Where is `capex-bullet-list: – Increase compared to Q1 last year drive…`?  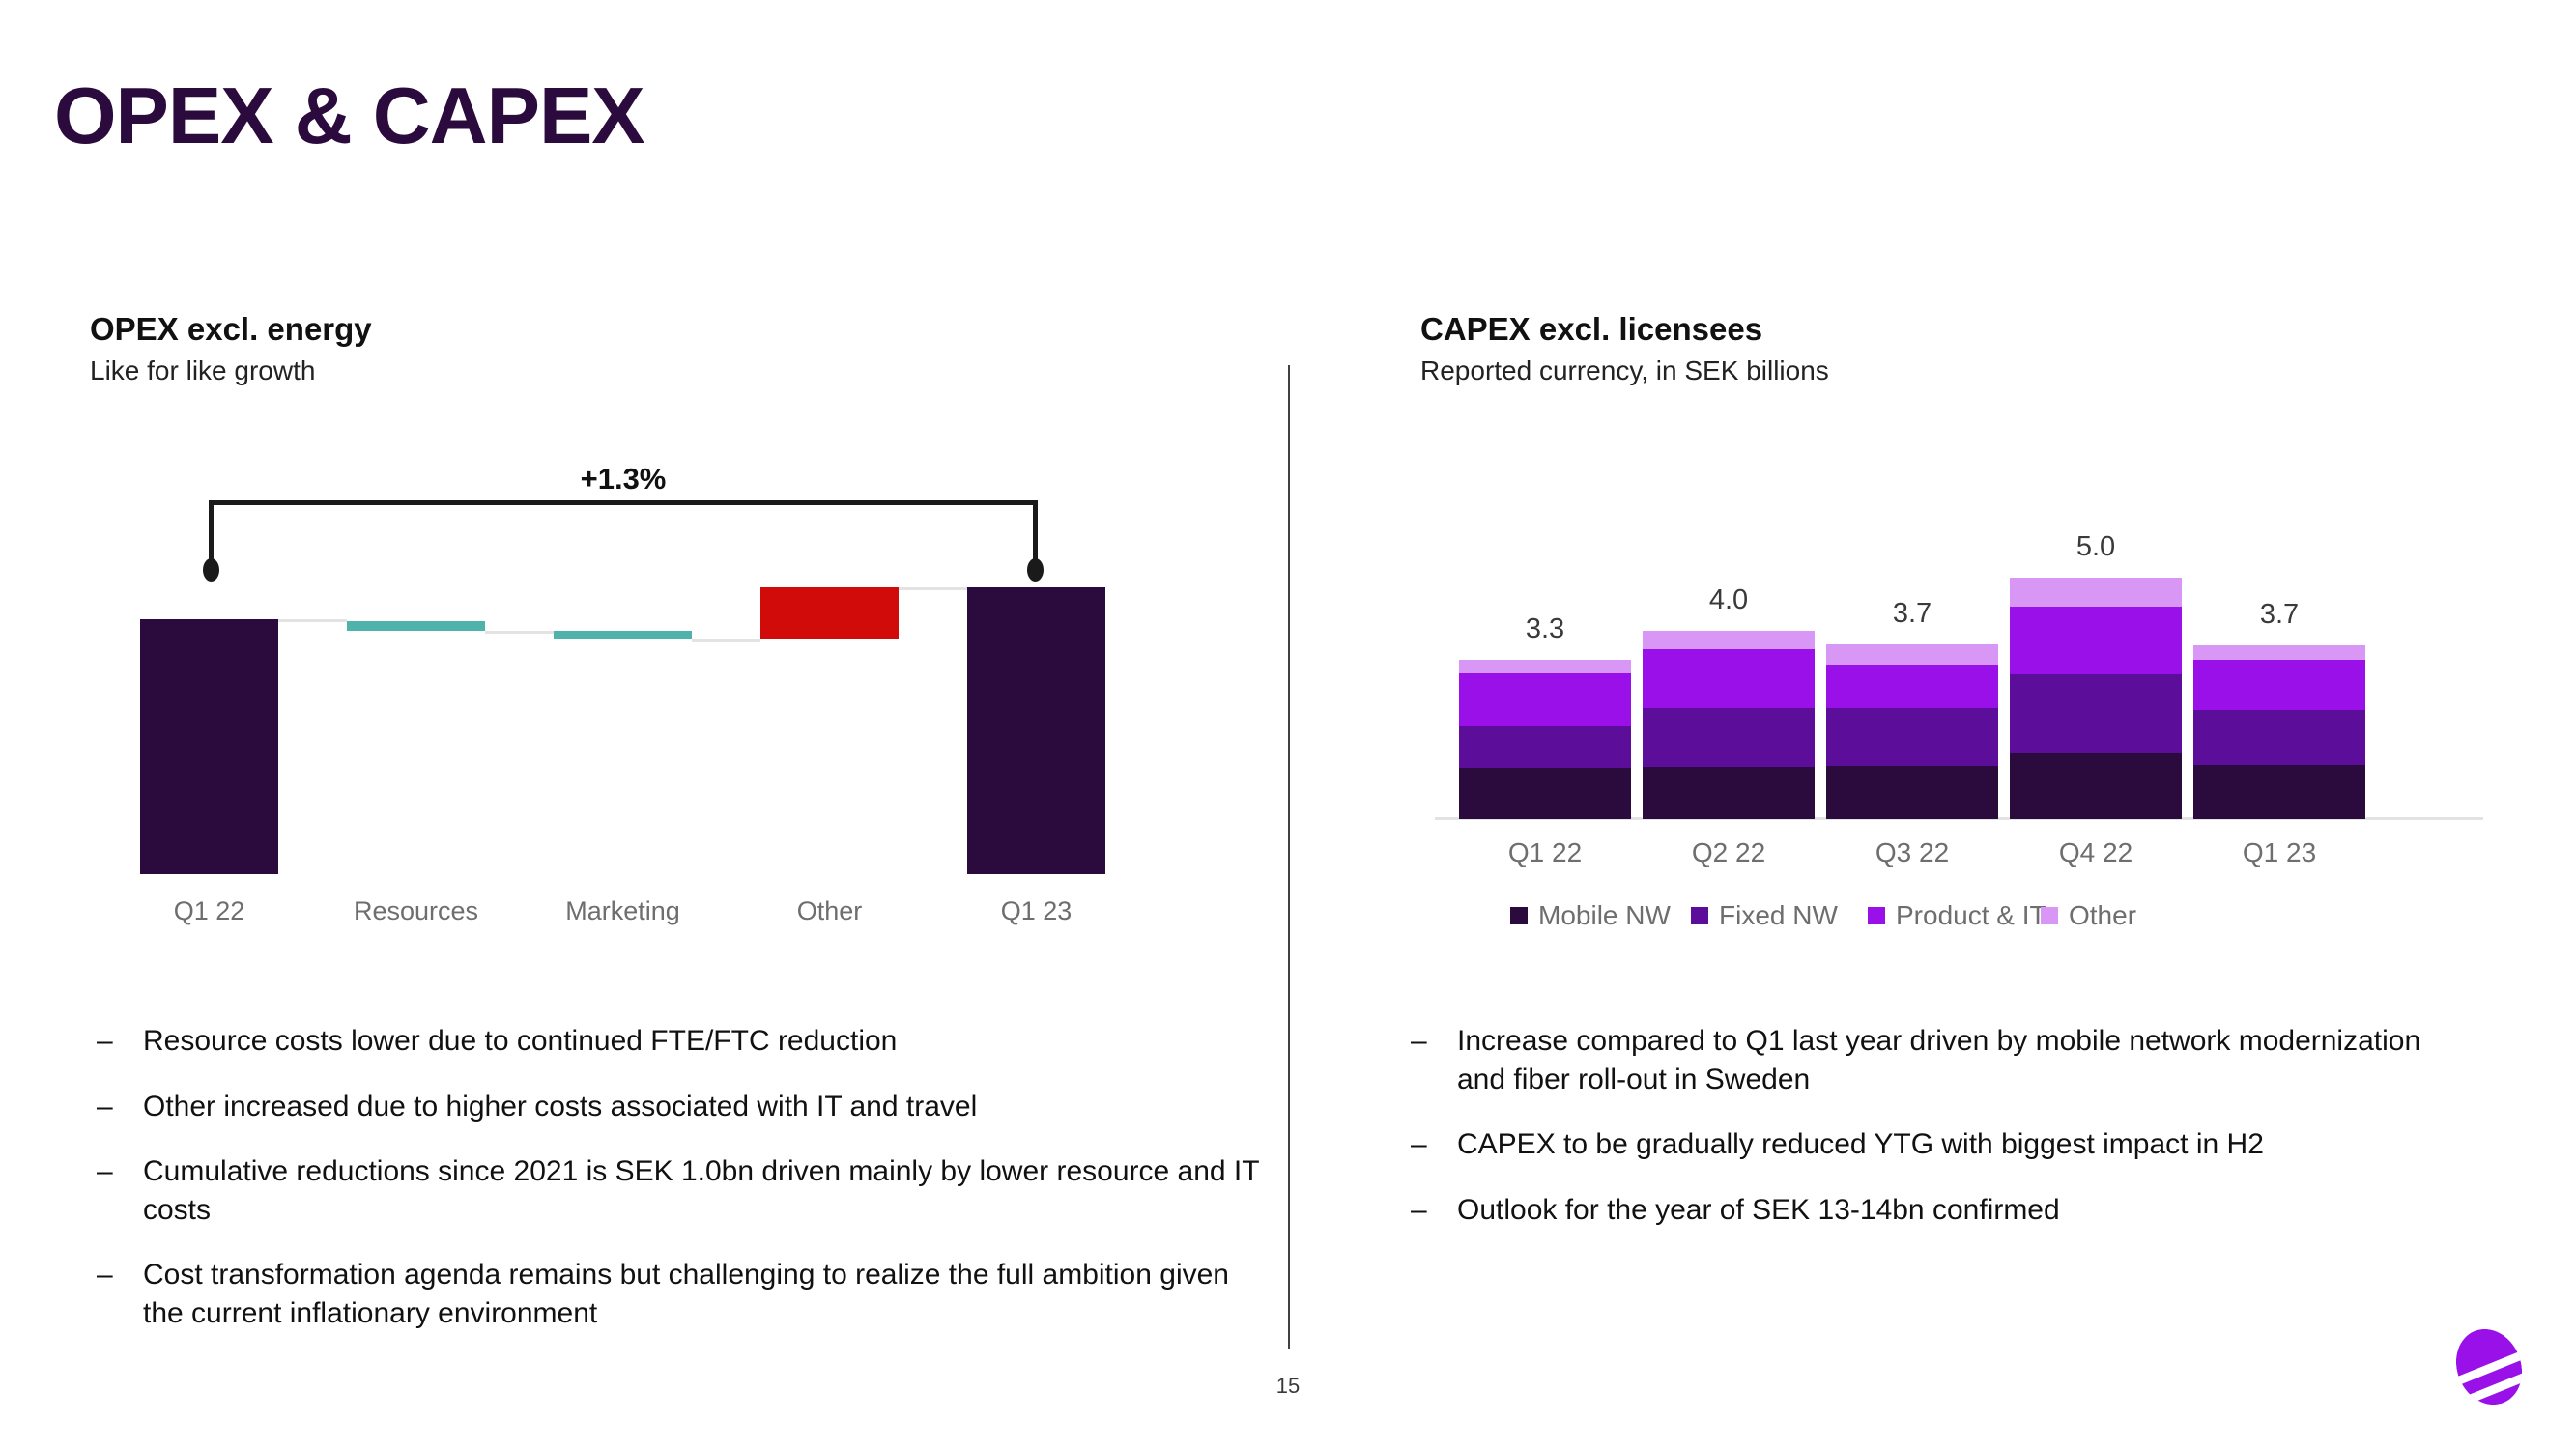
capex-bullet-list: – Increase compared to Q1 last year drive… is located at coordinates (1923, 1139).